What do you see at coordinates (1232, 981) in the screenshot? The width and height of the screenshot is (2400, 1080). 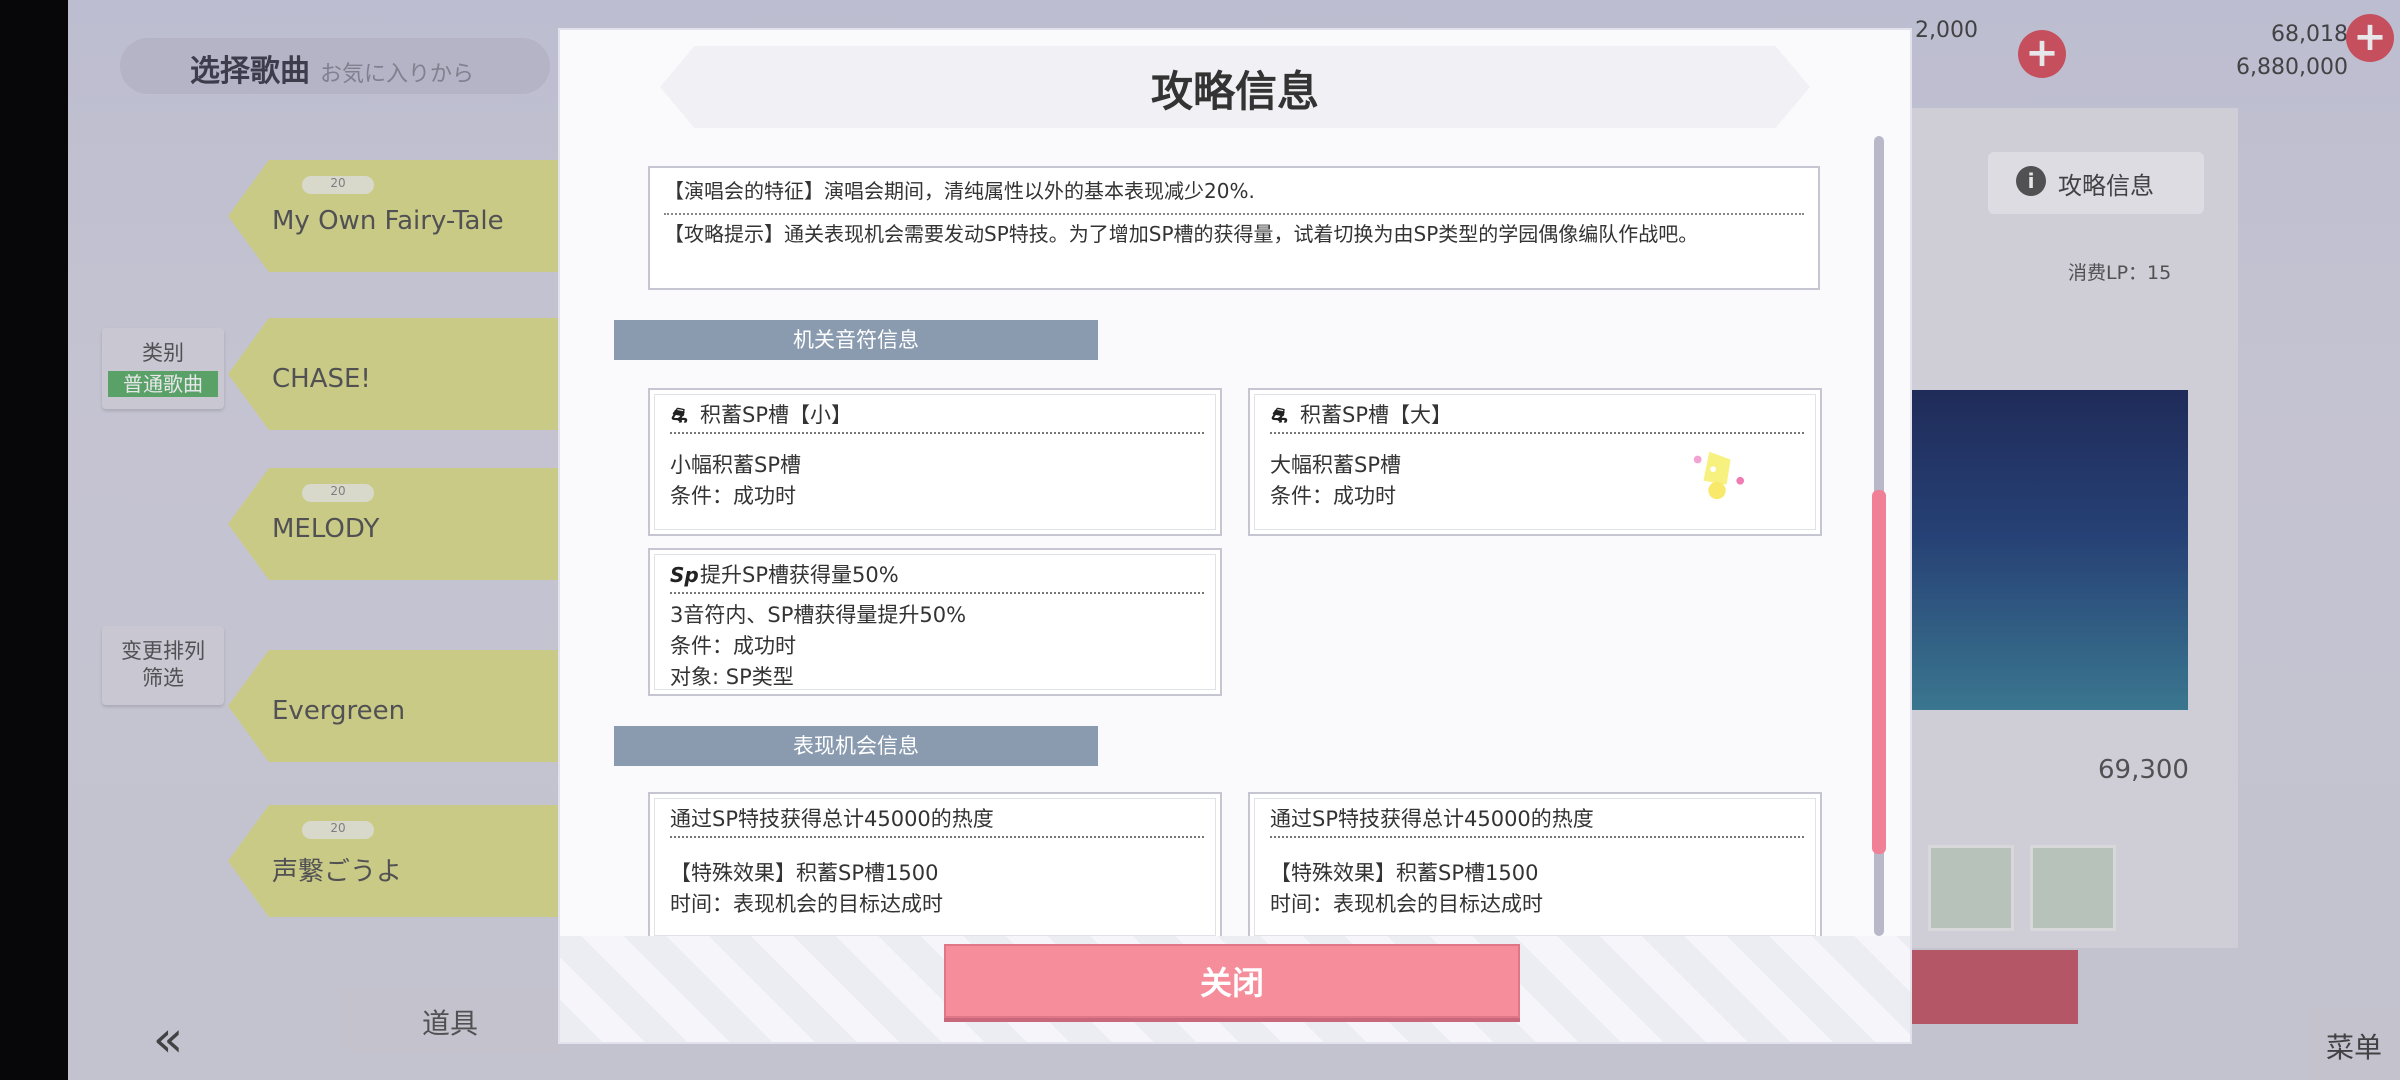 I see `close-button: 关闭` at bounding box center [1232, 981].